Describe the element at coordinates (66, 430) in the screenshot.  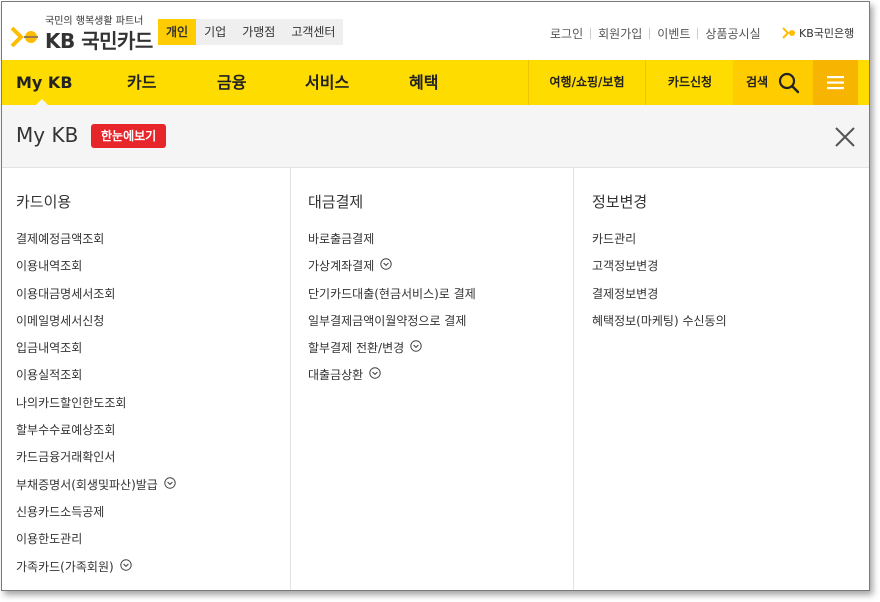
I see `menu-item-label: 할부수수료예상조회` at that location.